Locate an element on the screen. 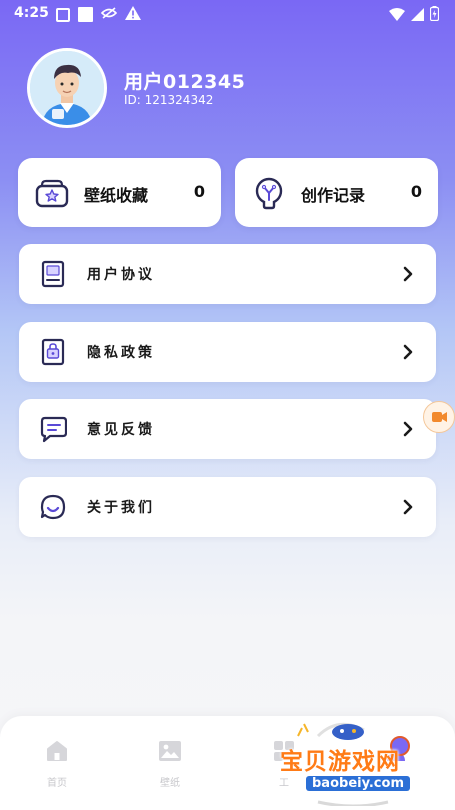 The height and width of the screenshot is (810, 455). watermark-url: baobeiy.com is located at coordinates (358, 783).